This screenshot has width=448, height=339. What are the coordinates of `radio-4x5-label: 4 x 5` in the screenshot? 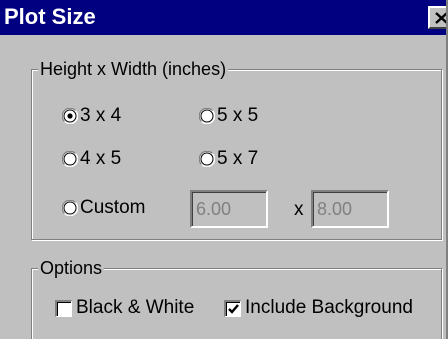 It's located at (101, 158).